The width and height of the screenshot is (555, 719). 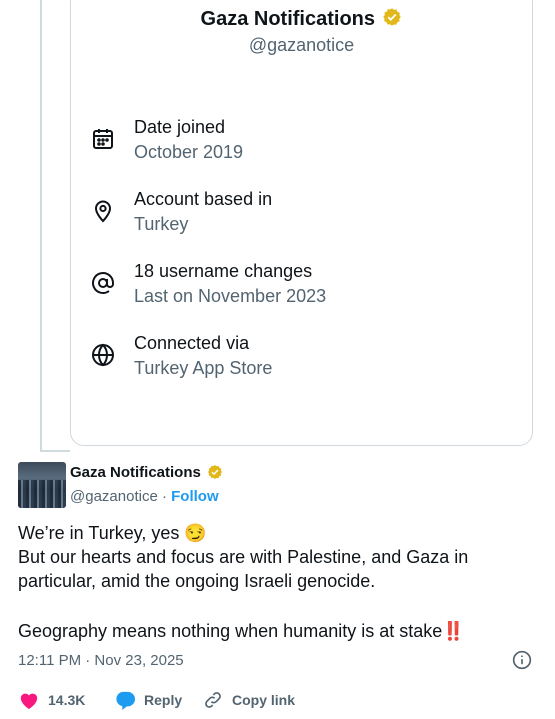 What do you see at coordinates (301, 45) in the screenshot?
I see `card-handle: @gazanotice` at bounding box center [301, 45].